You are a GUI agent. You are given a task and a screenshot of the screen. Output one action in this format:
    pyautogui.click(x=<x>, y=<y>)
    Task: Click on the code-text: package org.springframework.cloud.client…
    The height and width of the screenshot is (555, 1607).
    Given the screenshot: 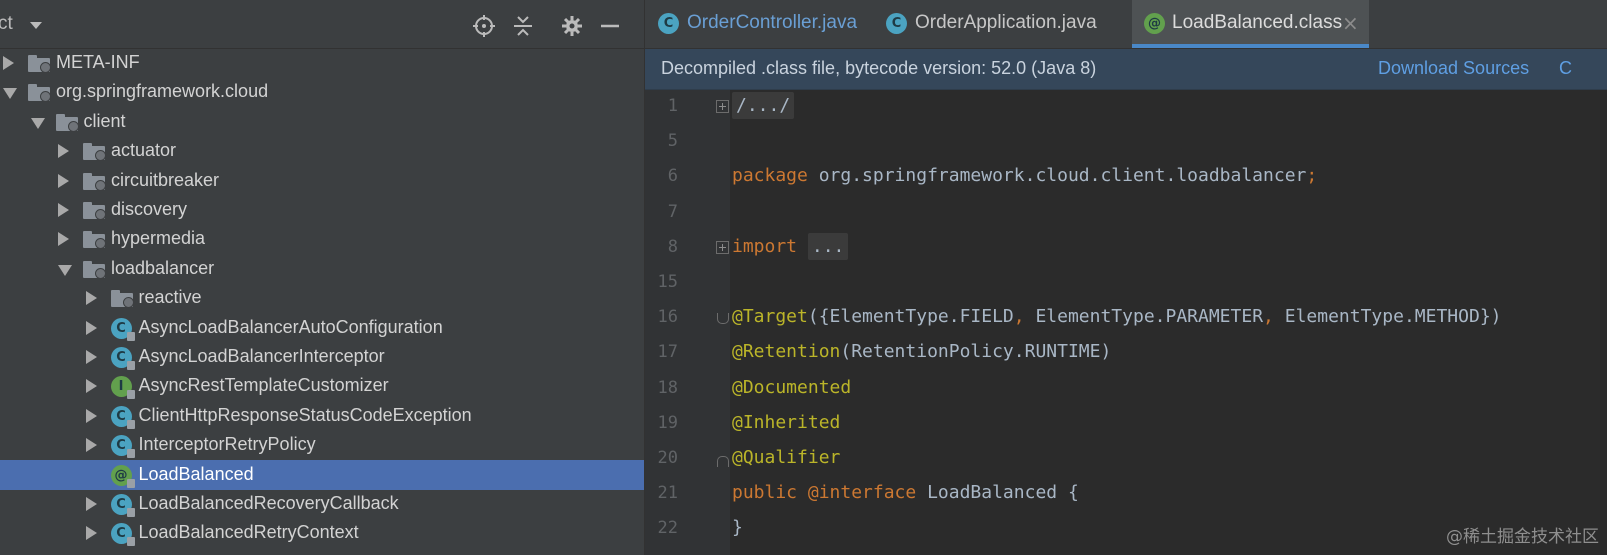 What is the action you would take?
    pyautogui.click(x=1024, y=175)
    